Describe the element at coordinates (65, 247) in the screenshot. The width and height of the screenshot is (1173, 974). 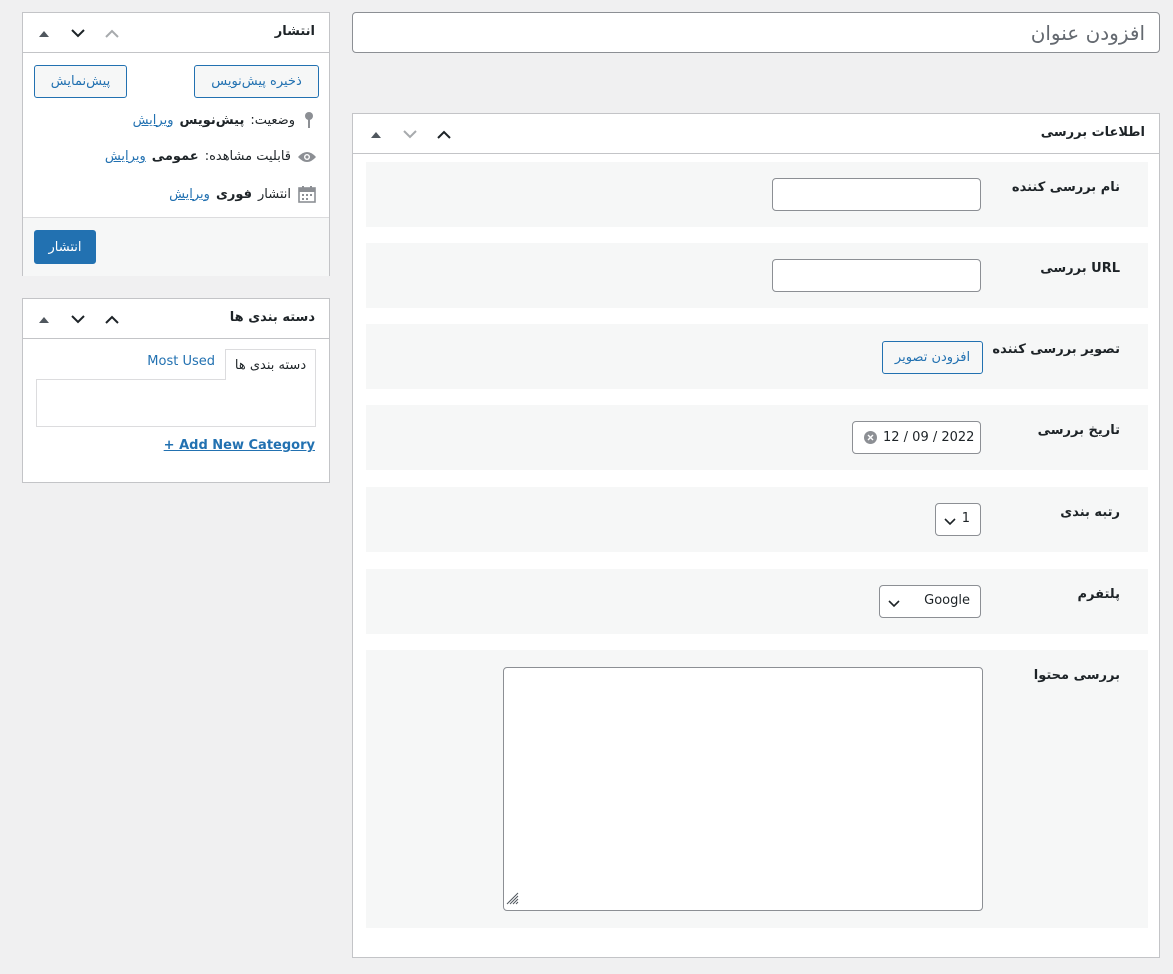
I see `publish-button: انتشار` at that location.